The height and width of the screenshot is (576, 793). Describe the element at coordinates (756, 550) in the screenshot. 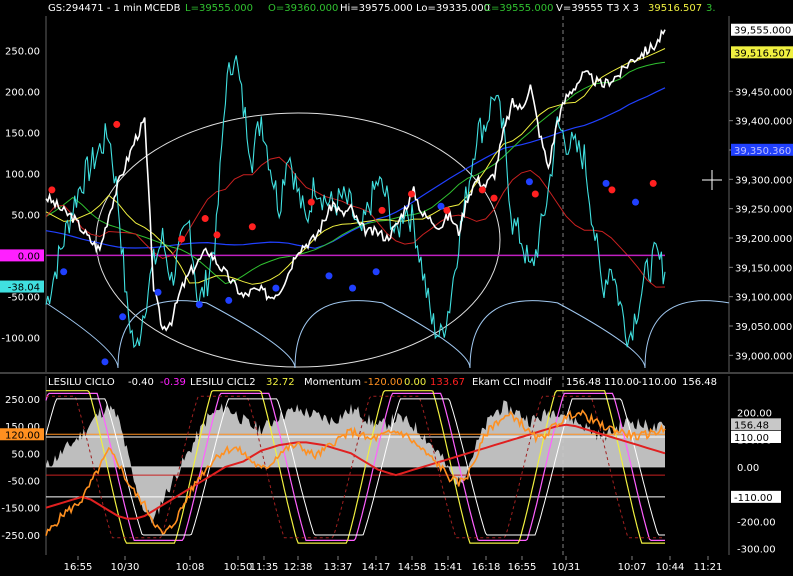

I see `ind-right-tick-label: -300.00` at that location.